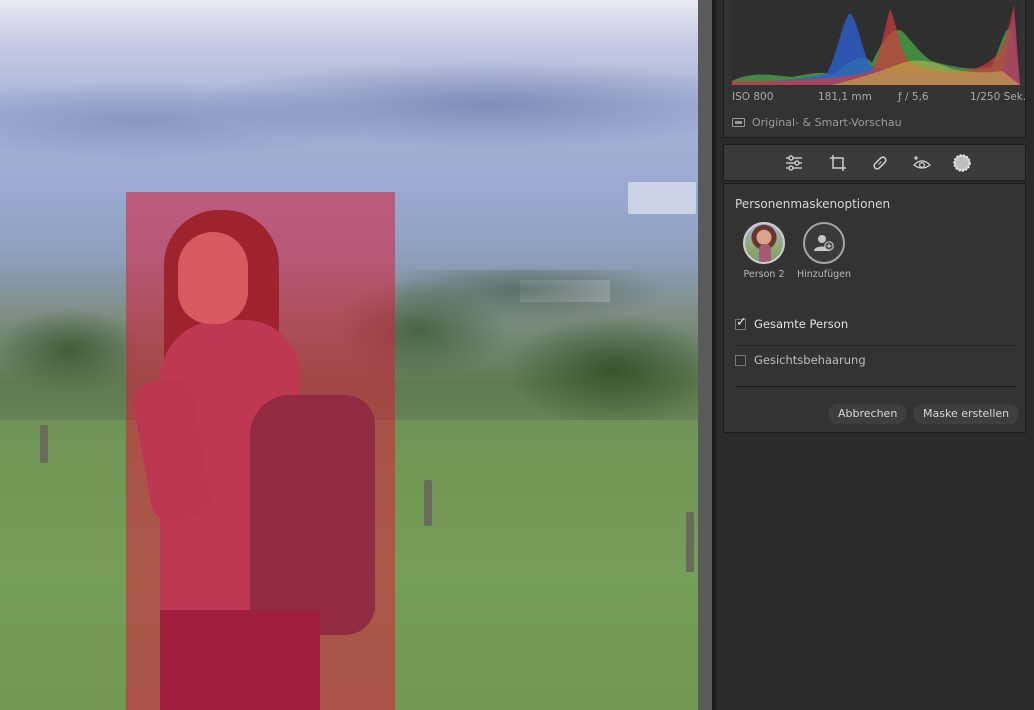  What do you see at coordinates (922, 163) in the screenshot?
I see `red-eye-icon` at bounding box center [922, 163].